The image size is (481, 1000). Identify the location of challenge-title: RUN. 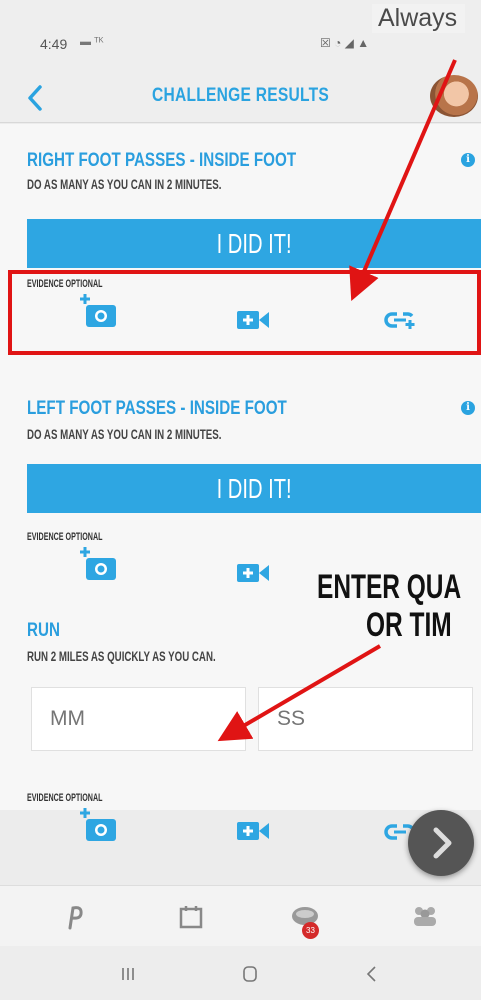
(43, 630).